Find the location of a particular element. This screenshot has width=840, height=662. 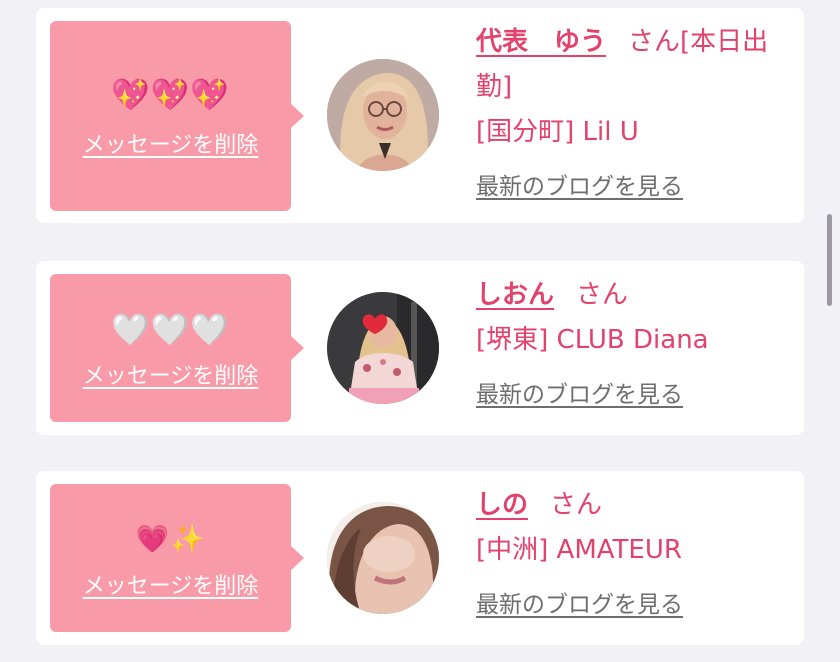

name-line: しおん さん is located at coordinates (631, 295).